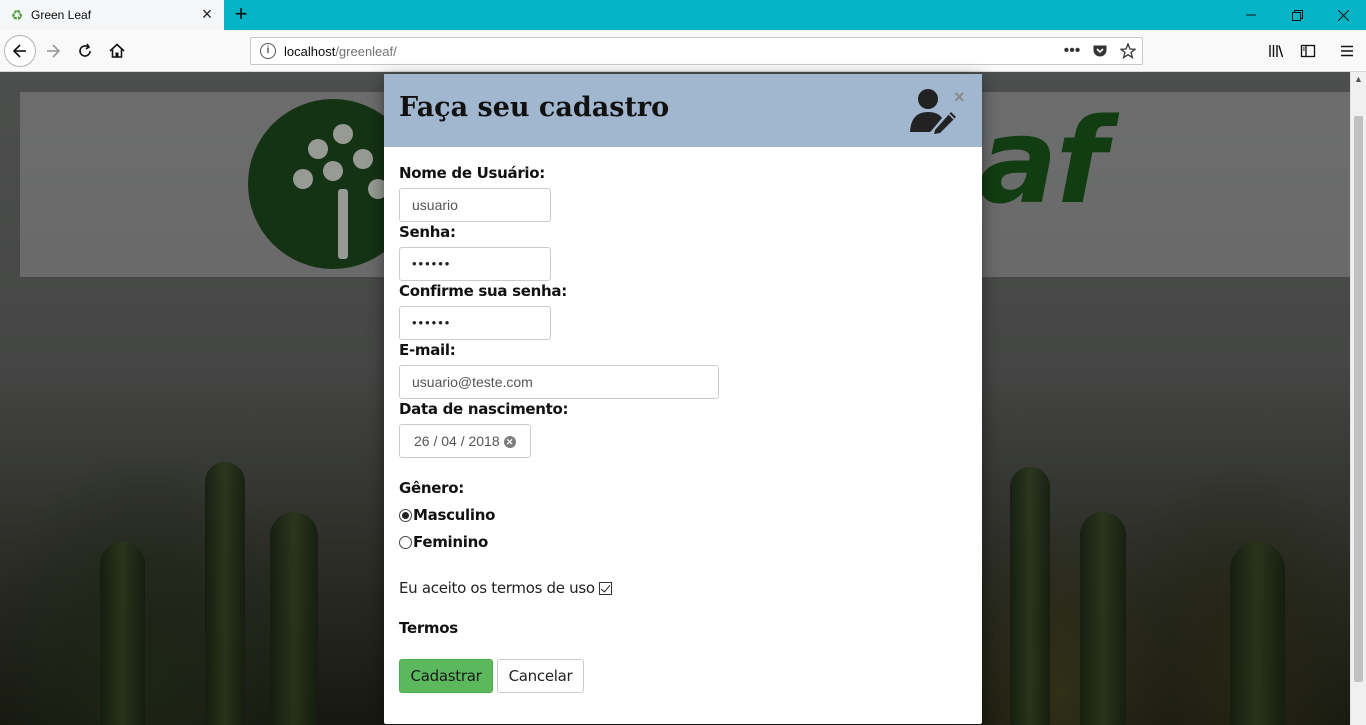 This screenshot has width=1366, height=725. Describe the element at coordinates (431, 488) in the screenshot. I see `gender-label: Gênero:` at that location.